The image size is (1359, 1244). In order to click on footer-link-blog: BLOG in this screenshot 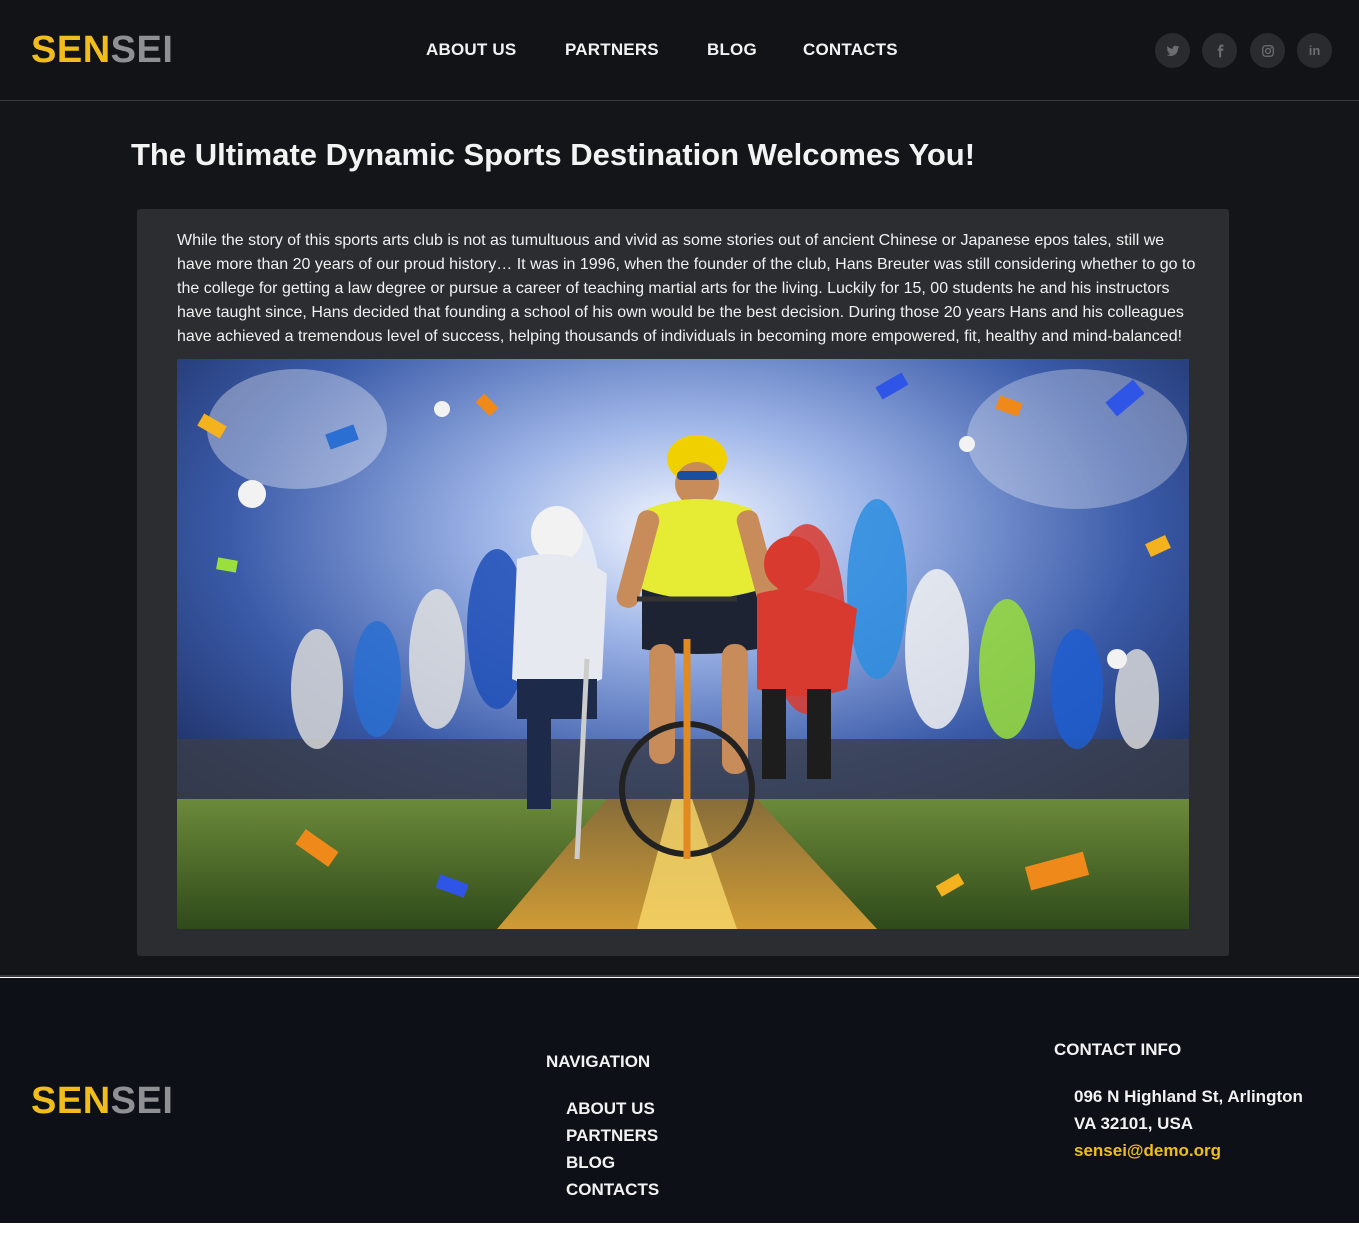, I will do `click(590, 1163)`.